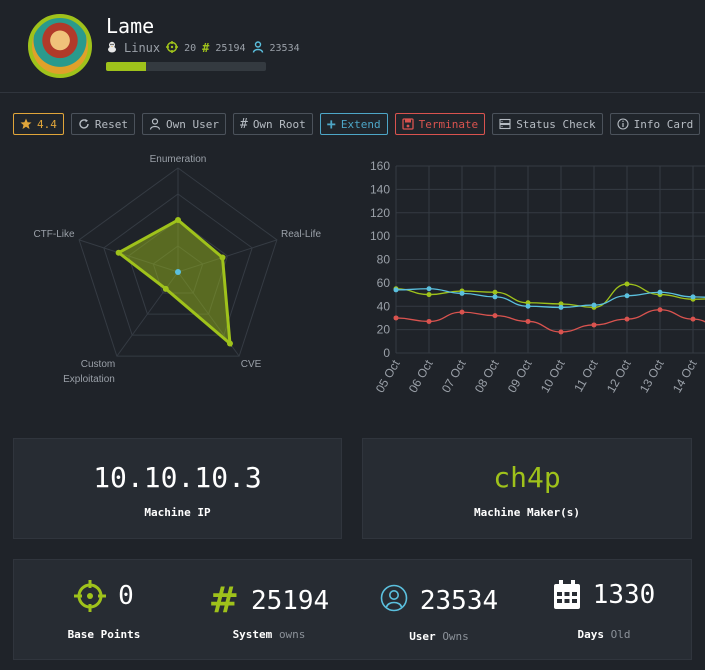 This screenshot has height=670, width=705. I want to click on y-tick-label: 160, so click(380, 166).